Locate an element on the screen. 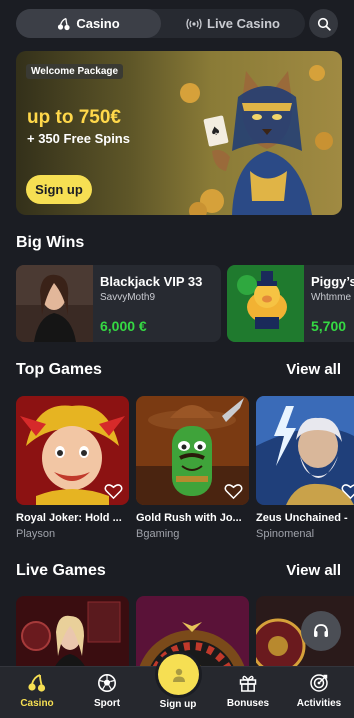  nav-signup: Sign up is located at coordinates (178, 704).